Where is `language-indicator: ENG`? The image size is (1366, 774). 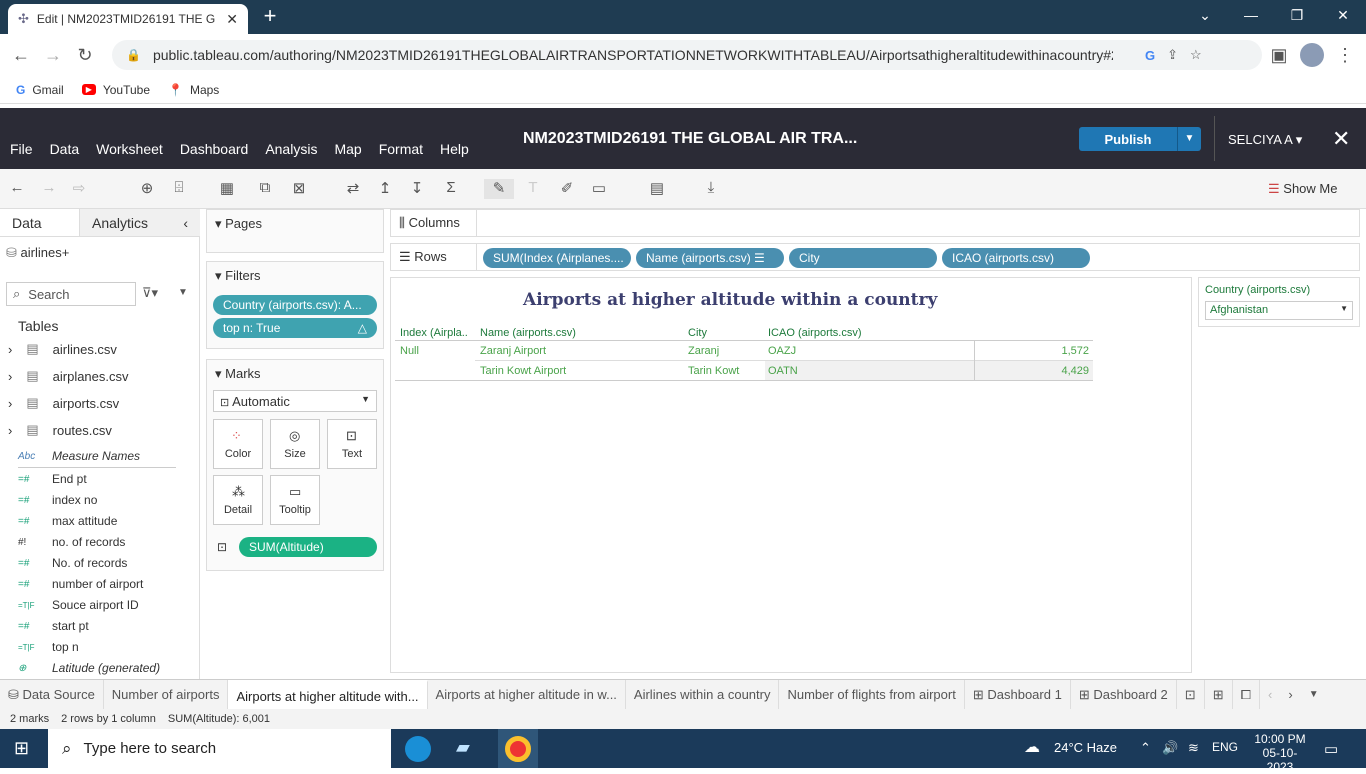
language-indicator: ENG is located at coordinates (1225, 747).